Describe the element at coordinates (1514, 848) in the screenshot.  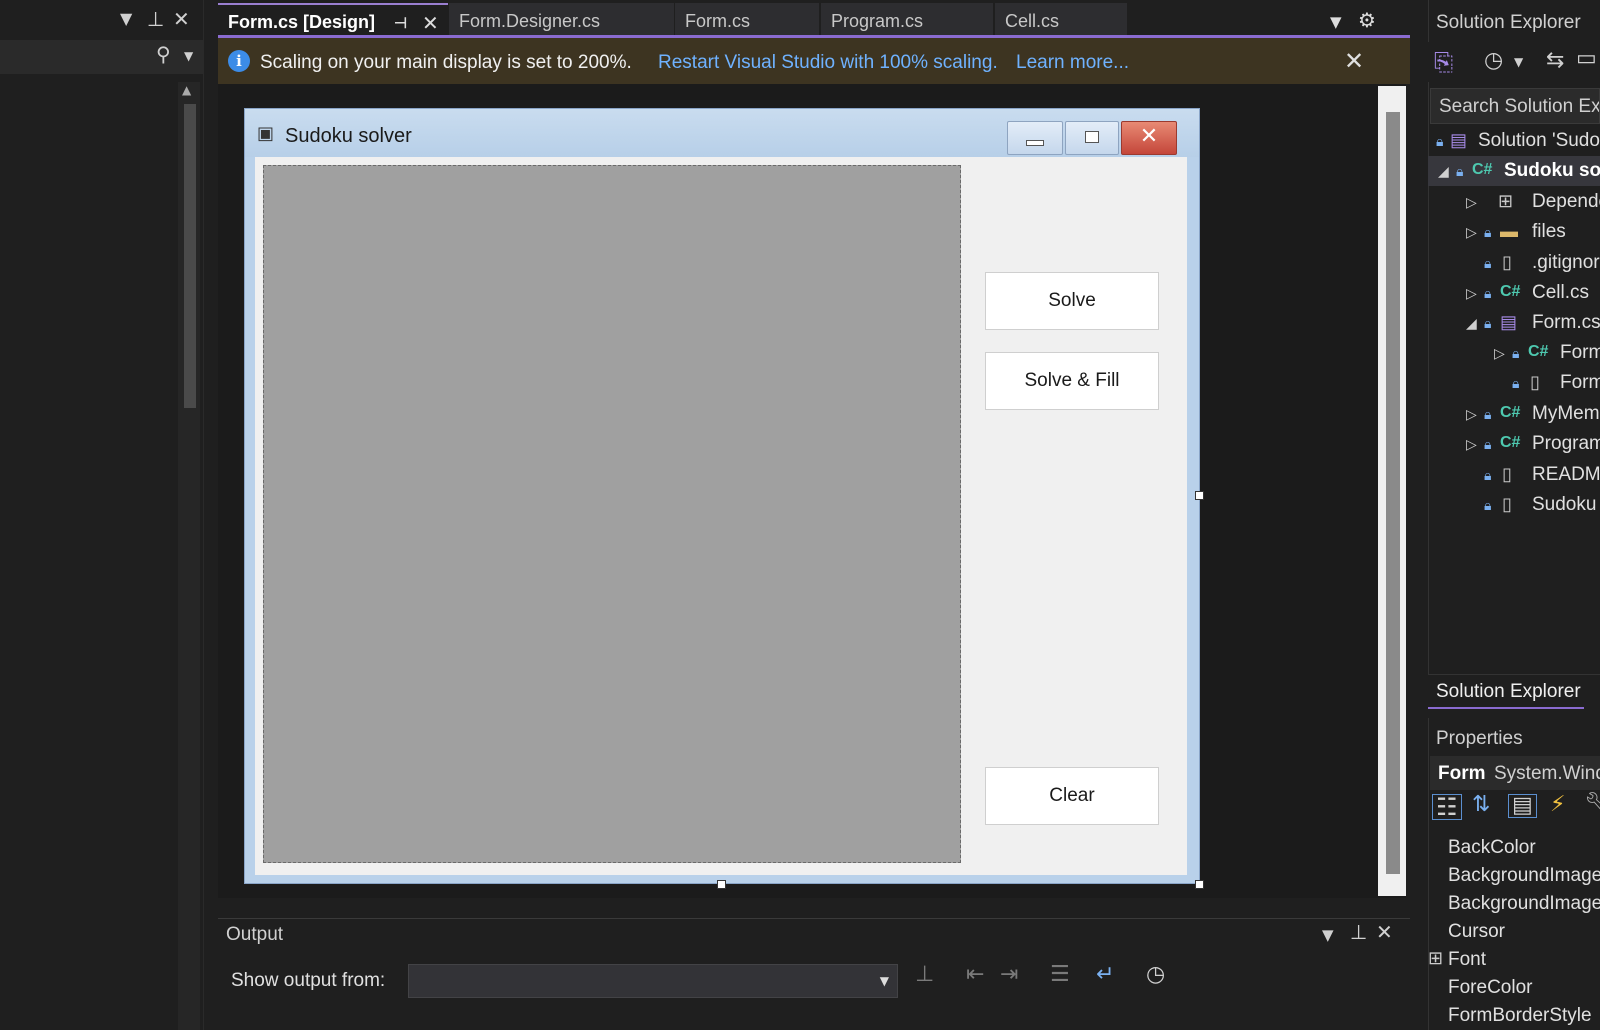
I see `property-backcolor: BackColor` at that location.